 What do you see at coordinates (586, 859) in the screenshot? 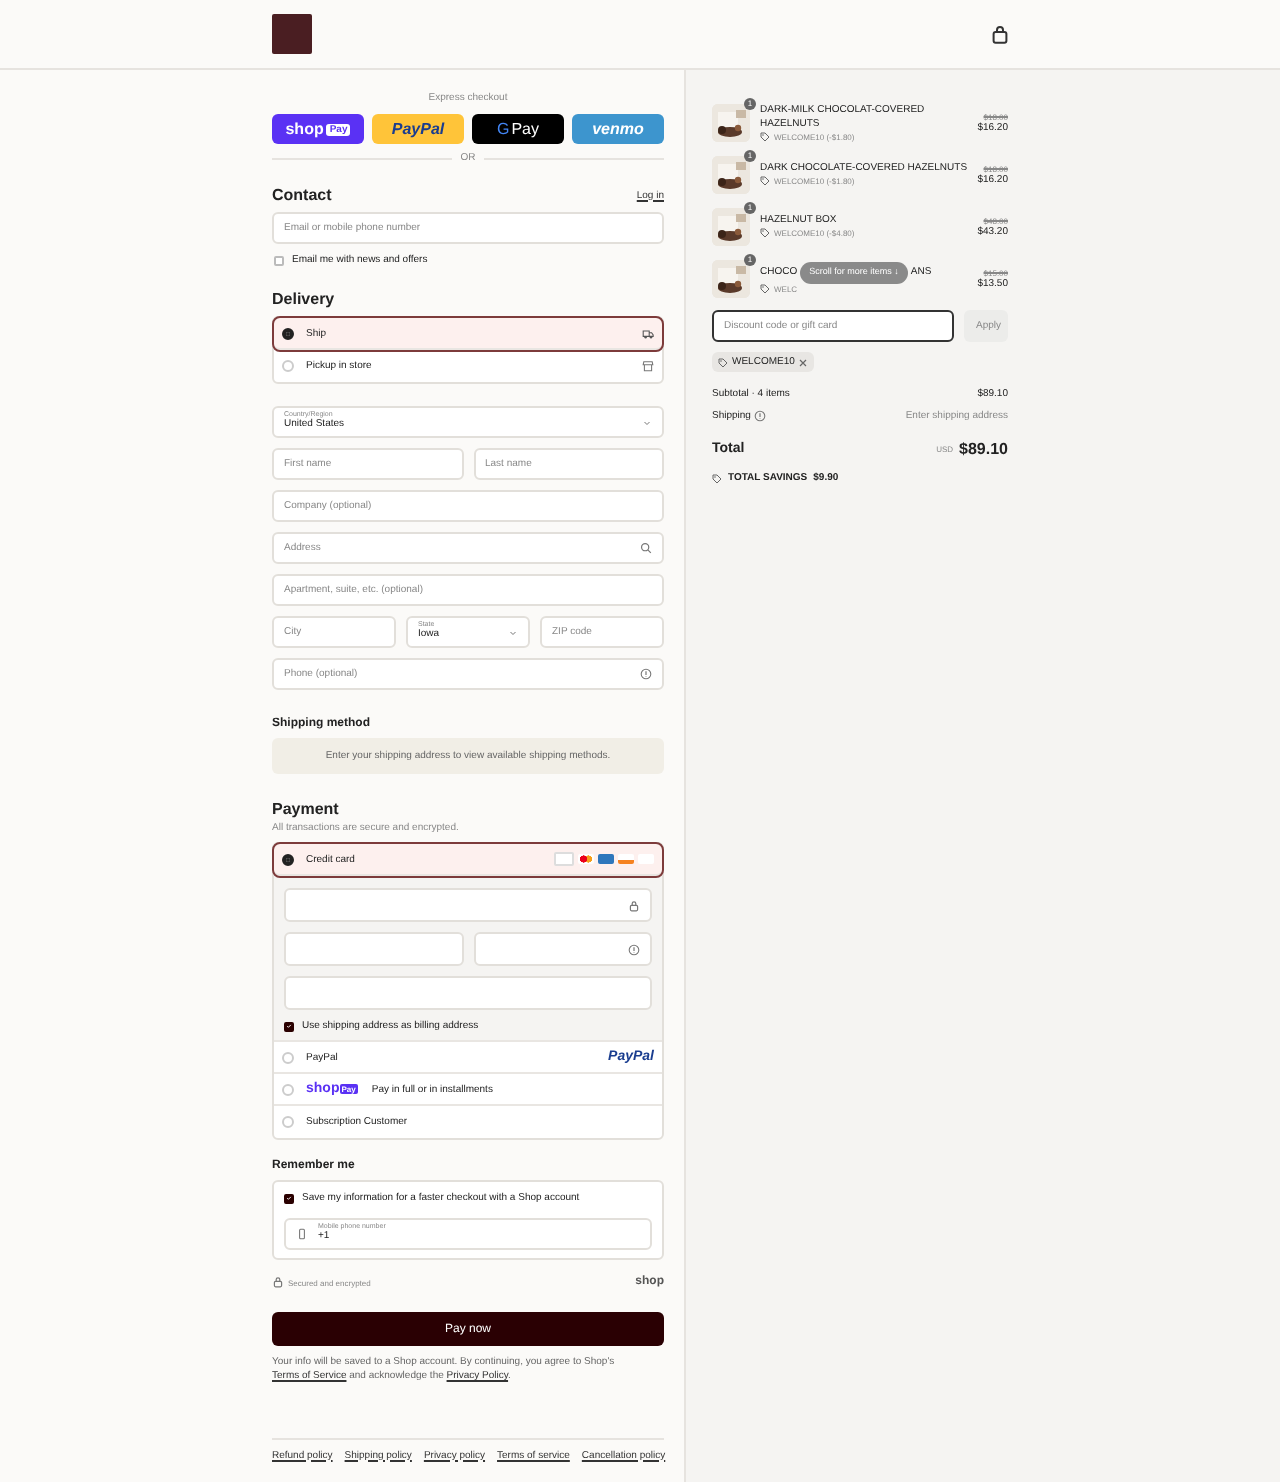
I see `mastercard-icon` at bounding box center [586, 859].